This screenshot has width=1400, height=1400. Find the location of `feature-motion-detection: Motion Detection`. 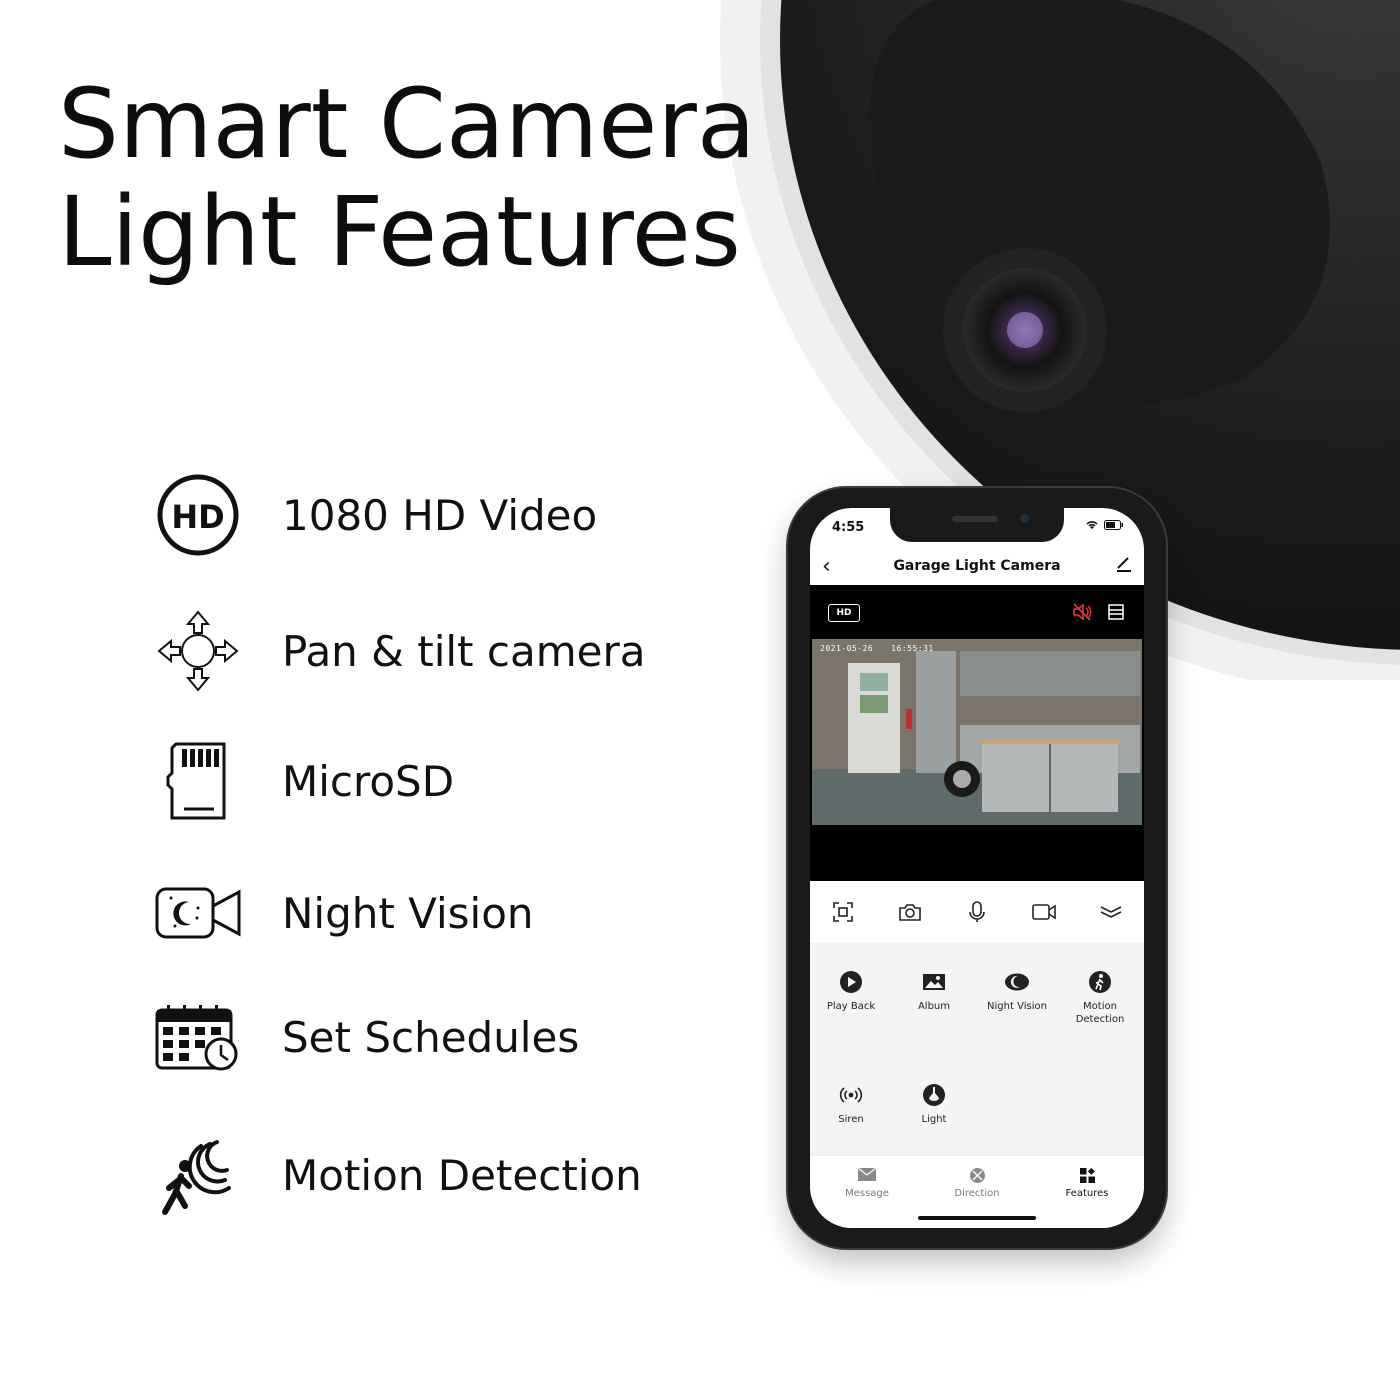

feature-motion-detection: Motion Detection is located at coordinates (430, 1175).